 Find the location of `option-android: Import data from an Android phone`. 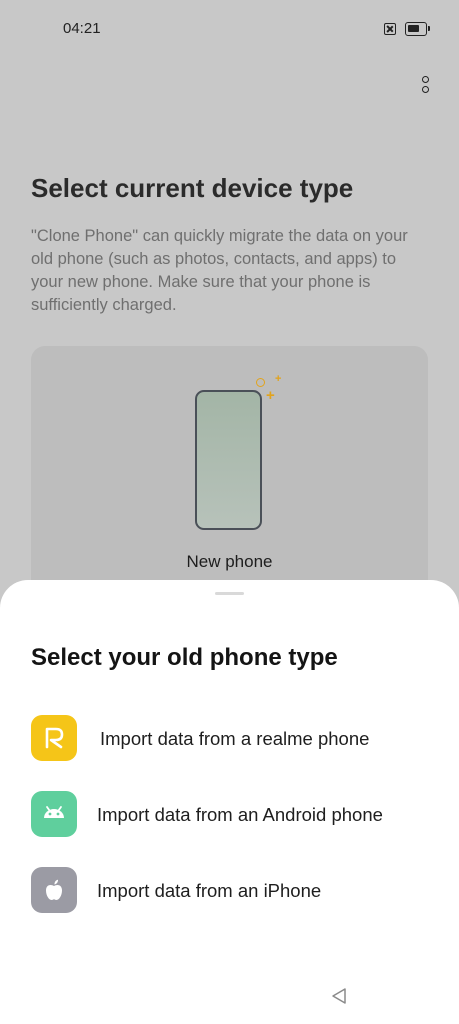

option-android: Import data from an Android phone is located at coordinates (231, 815).